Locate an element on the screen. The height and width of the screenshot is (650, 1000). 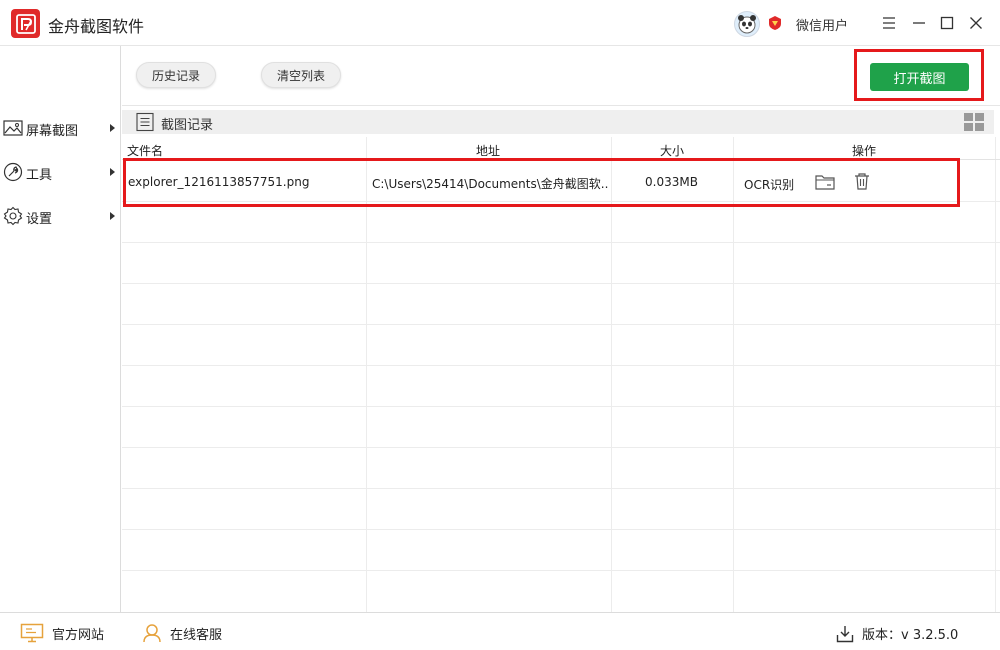
ocr-button: OCR识别 is located at coordinates (774, 184).